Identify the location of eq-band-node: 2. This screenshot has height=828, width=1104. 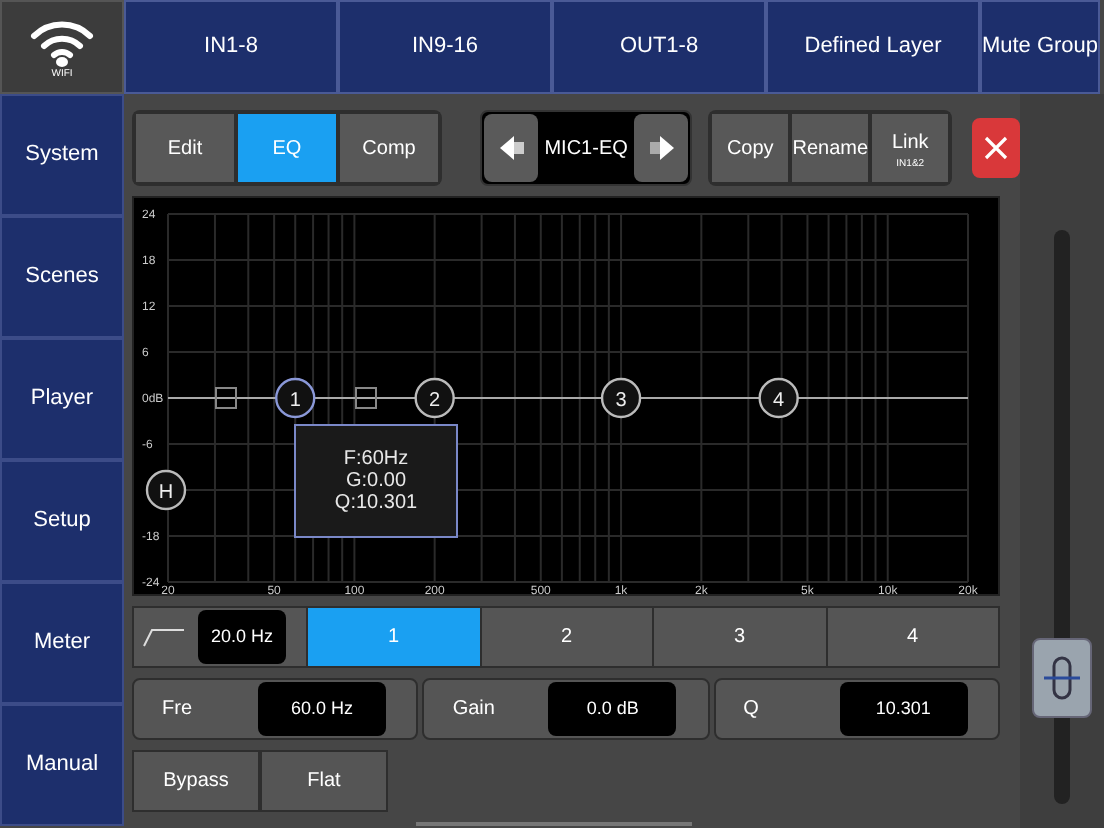
(434, 398).